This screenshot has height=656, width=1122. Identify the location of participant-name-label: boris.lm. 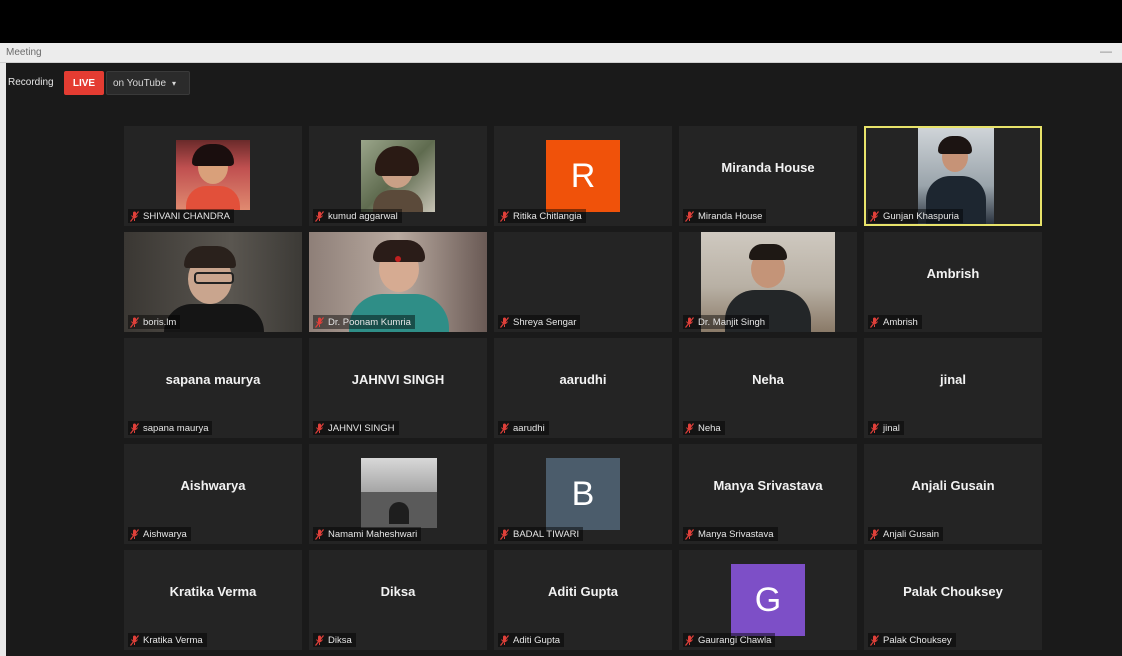
(154, 322).